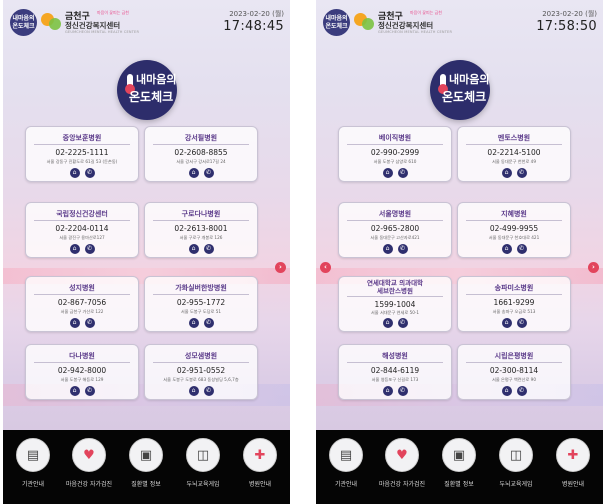 Image resolution: width=603 pixels, height=504 pixels. I want to click on hospital-name: 해성병원, so click(395, 356).